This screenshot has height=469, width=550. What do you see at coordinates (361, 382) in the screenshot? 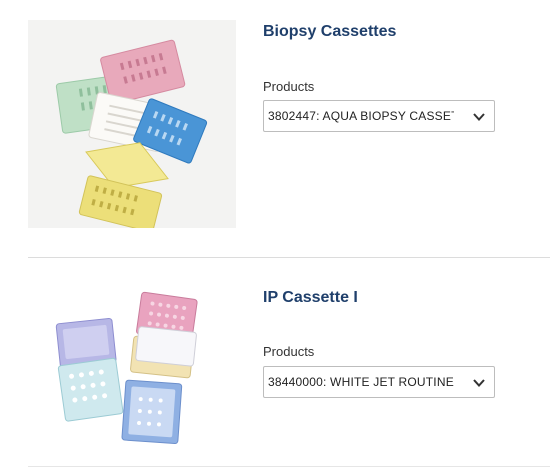
I see `selected-product-value: 38440000: WHITE JET ROUTINE` at bounding box center [361, 382].